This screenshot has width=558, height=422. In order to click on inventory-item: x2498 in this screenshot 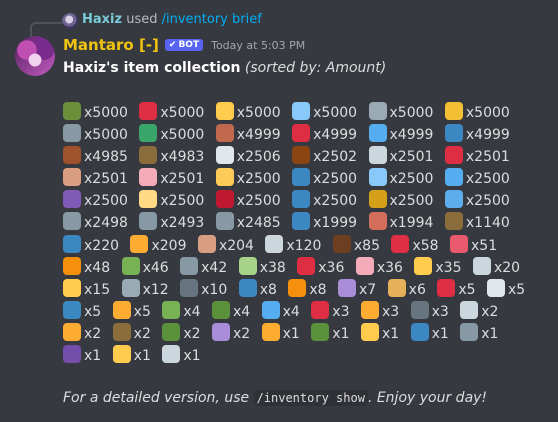, I will do `click(95, 222)`.